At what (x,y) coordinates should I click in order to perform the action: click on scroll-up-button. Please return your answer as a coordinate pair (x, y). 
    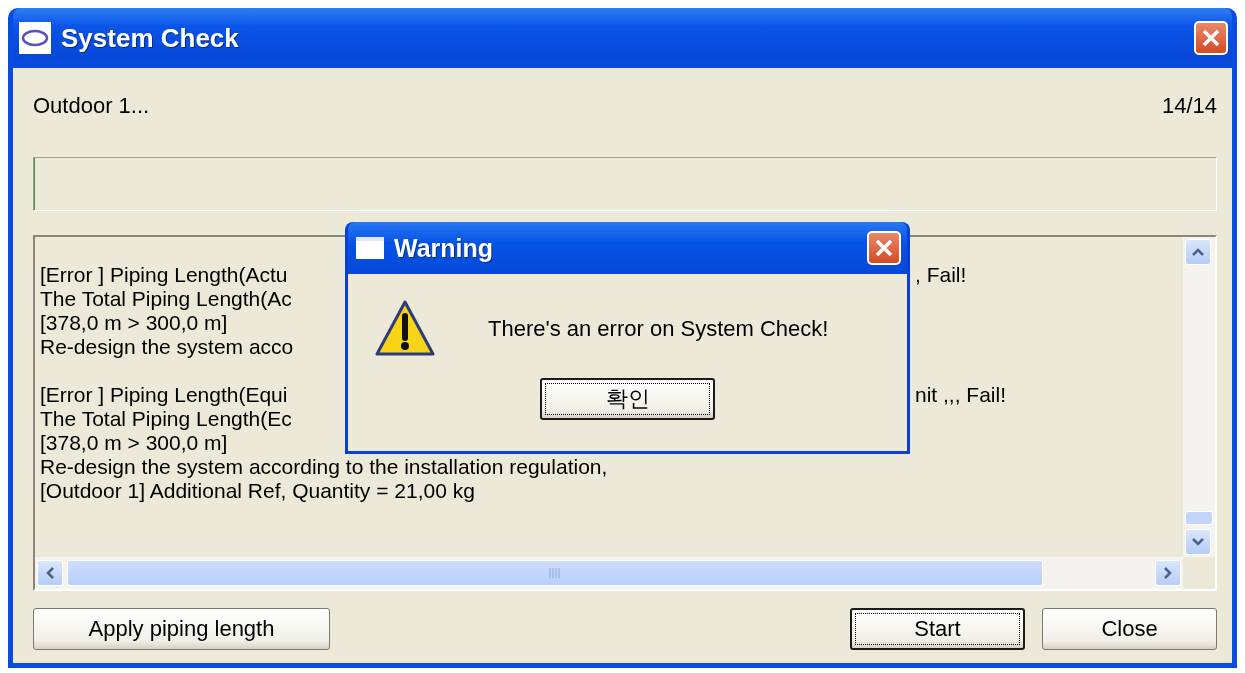
    Looking at the image, I should click on (1198, 252).